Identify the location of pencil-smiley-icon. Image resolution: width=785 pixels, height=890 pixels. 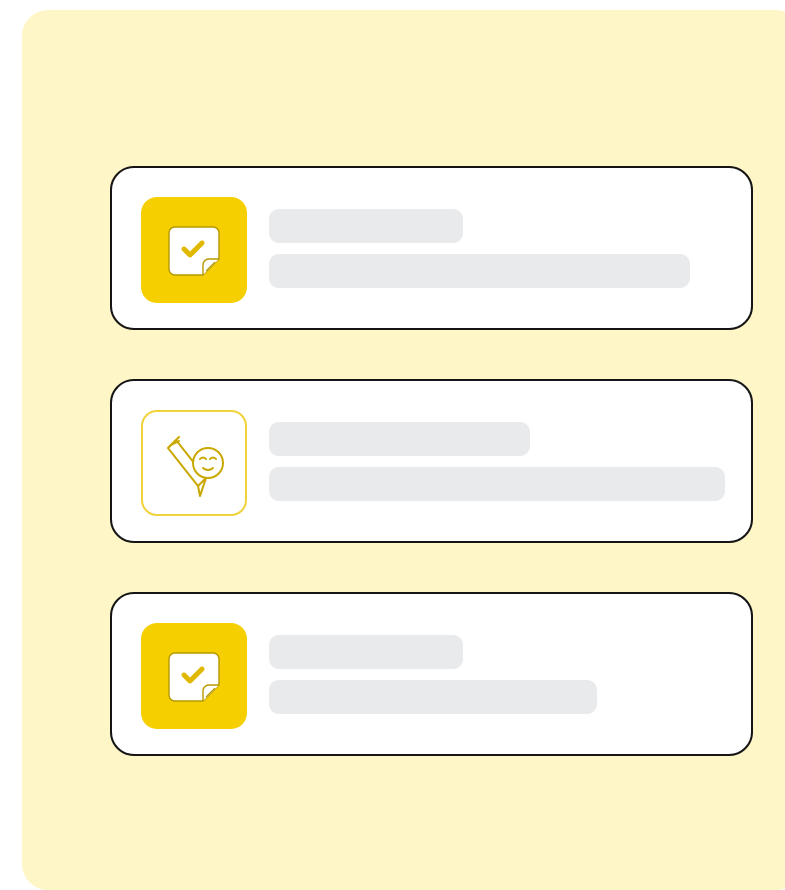
(195, 466).